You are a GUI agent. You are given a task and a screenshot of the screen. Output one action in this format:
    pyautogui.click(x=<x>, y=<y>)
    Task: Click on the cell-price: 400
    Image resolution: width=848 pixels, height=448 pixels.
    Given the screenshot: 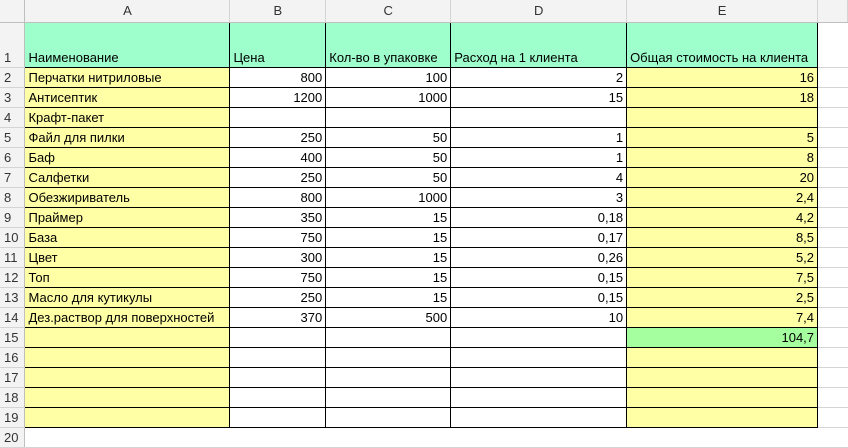 What is the action you would take?
    pyautogui.click(x=278, y=157)
    